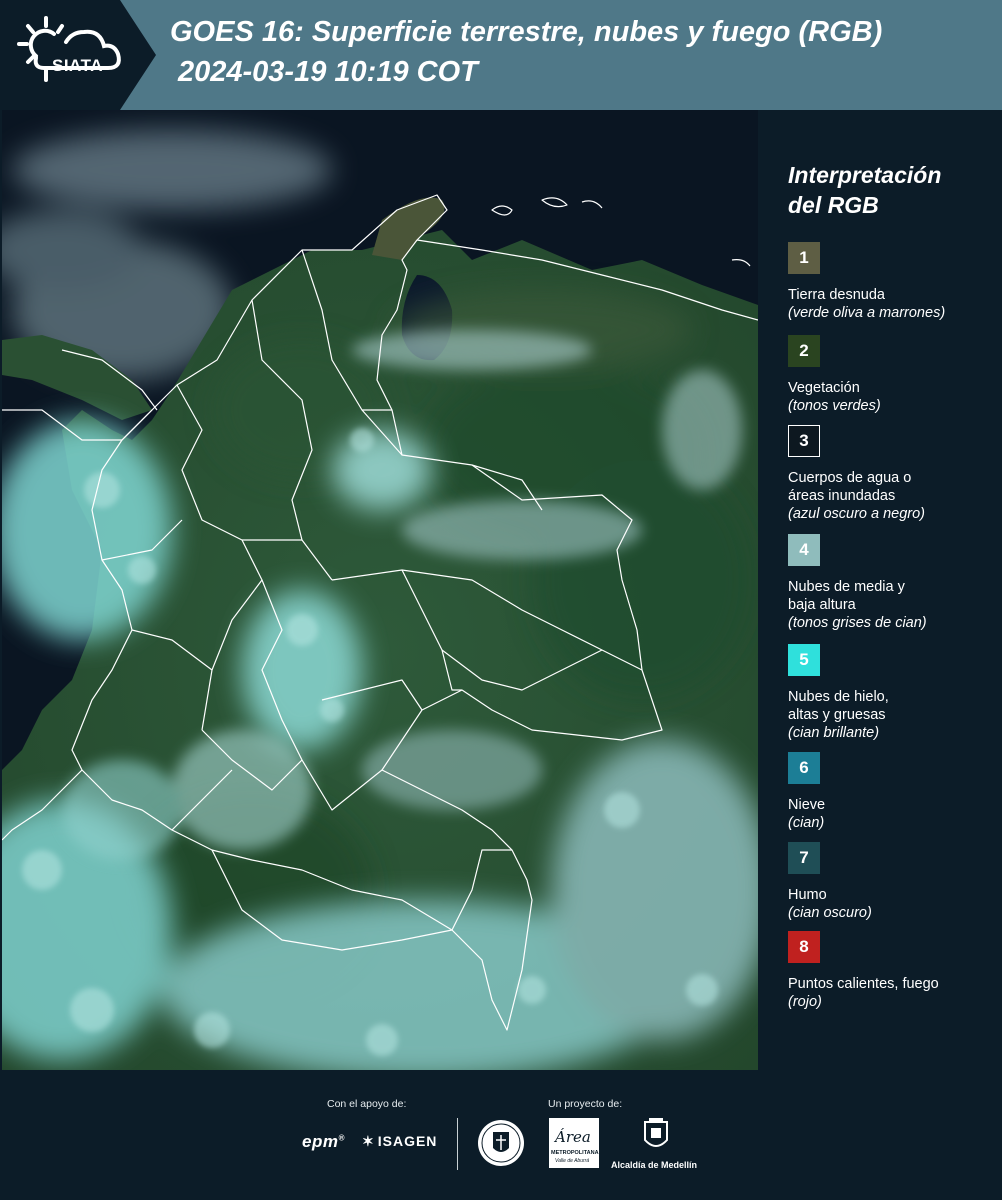 The width and height of the screenshot is (1002, 1200). I want to click on legend-swatch: 6, so click(804, 768).